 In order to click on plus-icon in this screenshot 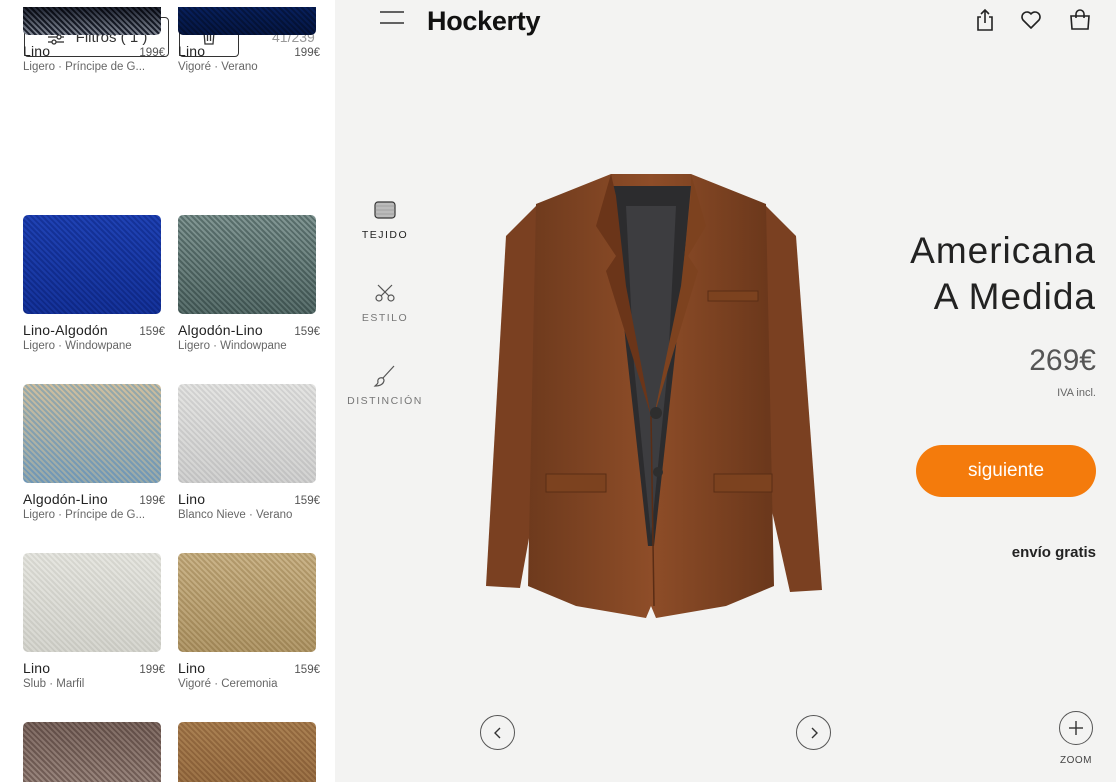, I will do `click(1076, 728)`.